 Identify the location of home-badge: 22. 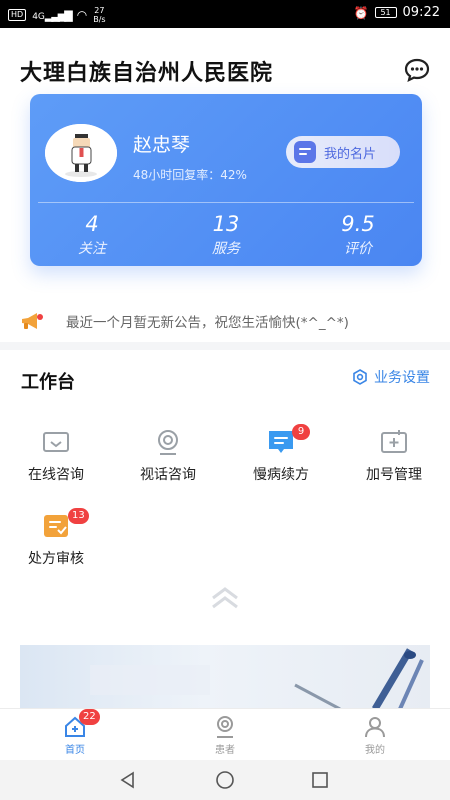
(89, 717).